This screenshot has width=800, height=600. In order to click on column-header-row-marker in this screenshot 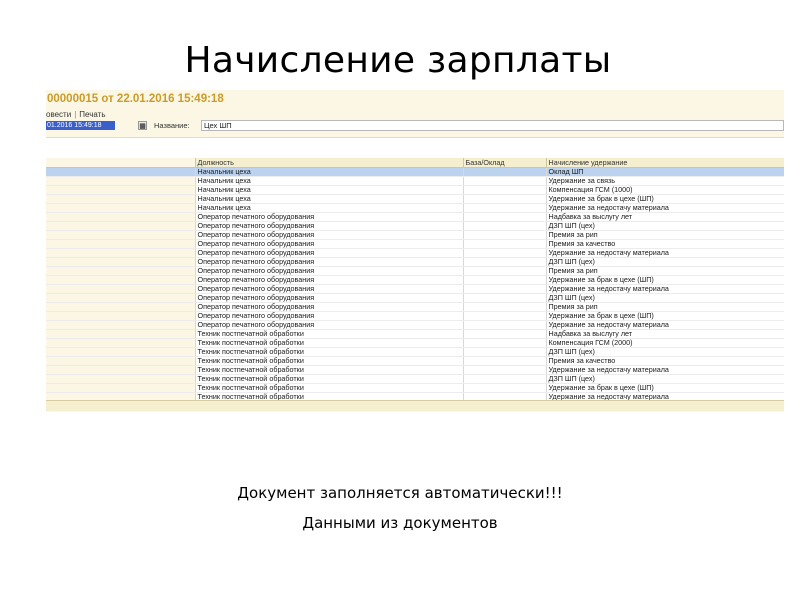, I will do `click(120, 163)`.